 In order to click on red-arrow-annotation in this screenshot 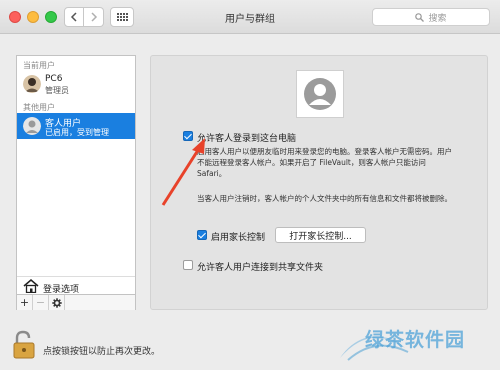, I will do `click(183, 172)`.